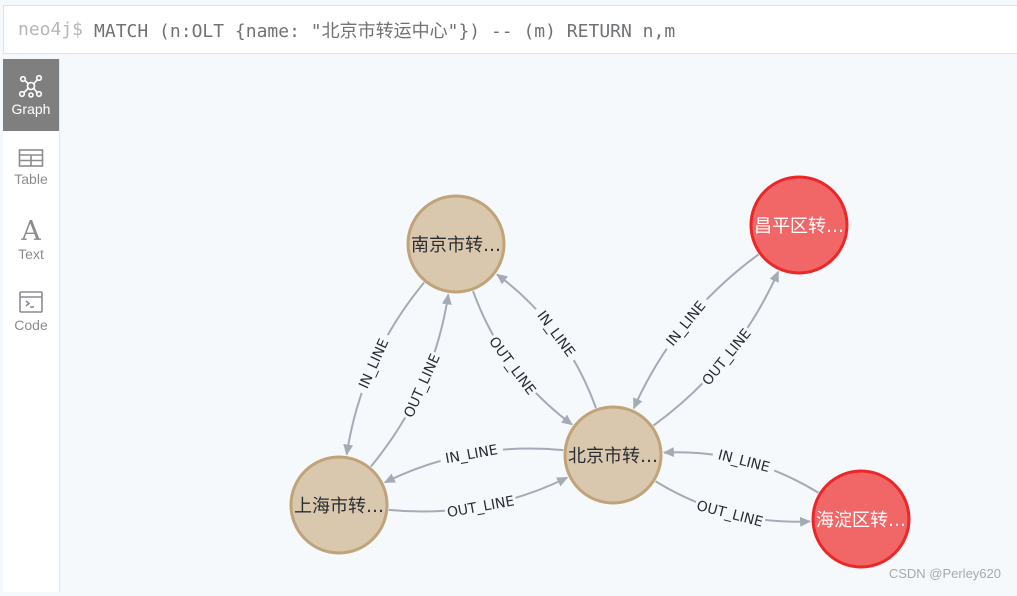 The width and height of the screenshot is (1017, 596). I want to click on watermark: CSDN @Perley620, so click(944, 573).